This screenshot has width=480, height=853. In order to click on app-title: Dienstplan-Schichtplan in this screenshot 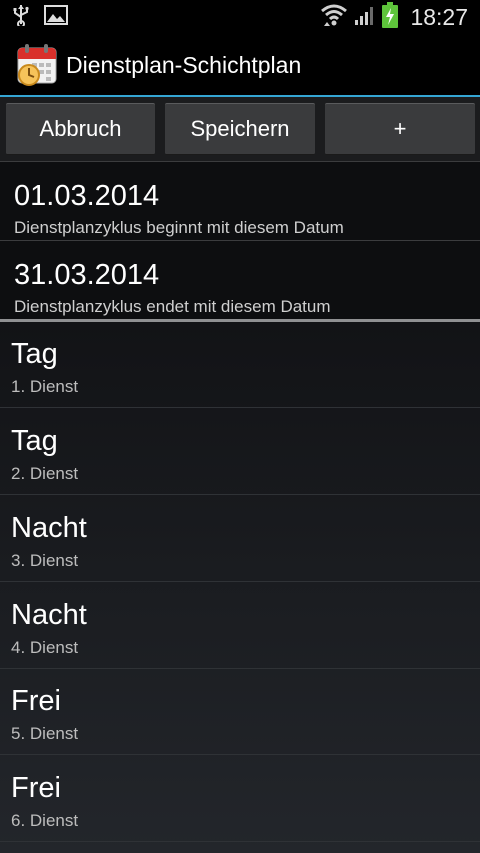, I will do `click(184, 64)`.